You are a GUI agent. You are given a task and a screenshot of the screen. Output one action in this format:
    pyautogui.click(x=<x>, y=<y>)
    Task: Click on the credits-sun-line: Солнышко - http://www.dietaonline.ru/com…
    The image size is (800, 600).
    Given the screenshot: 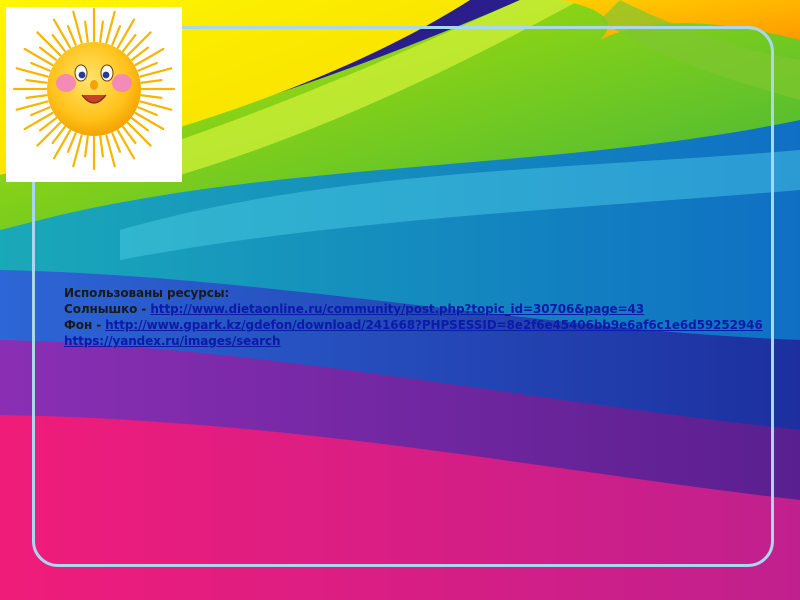 What is the action you would take?
    pyautogui.click(x=424, y=309)
    